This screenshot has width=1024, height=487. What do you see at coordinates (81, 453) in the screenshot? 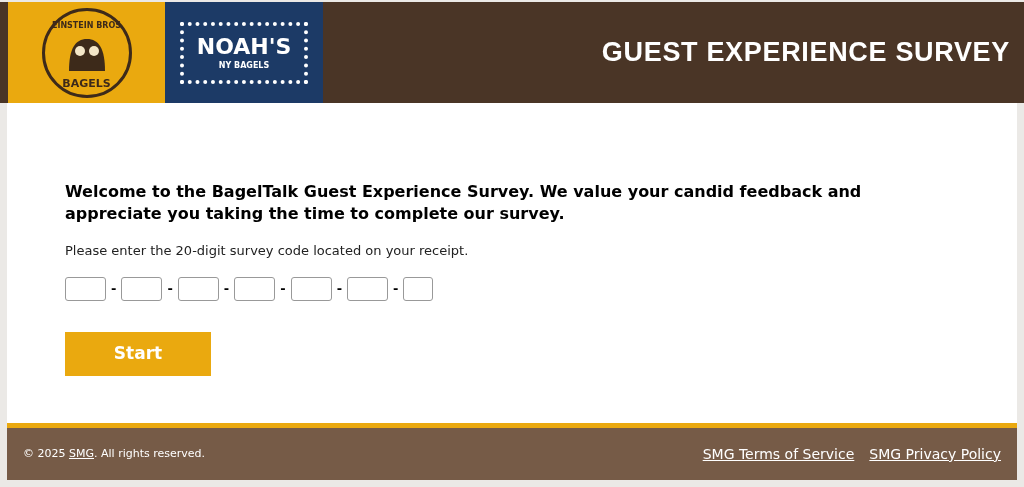
I see `smg-link: SMG` at bounding box center [81, 453].